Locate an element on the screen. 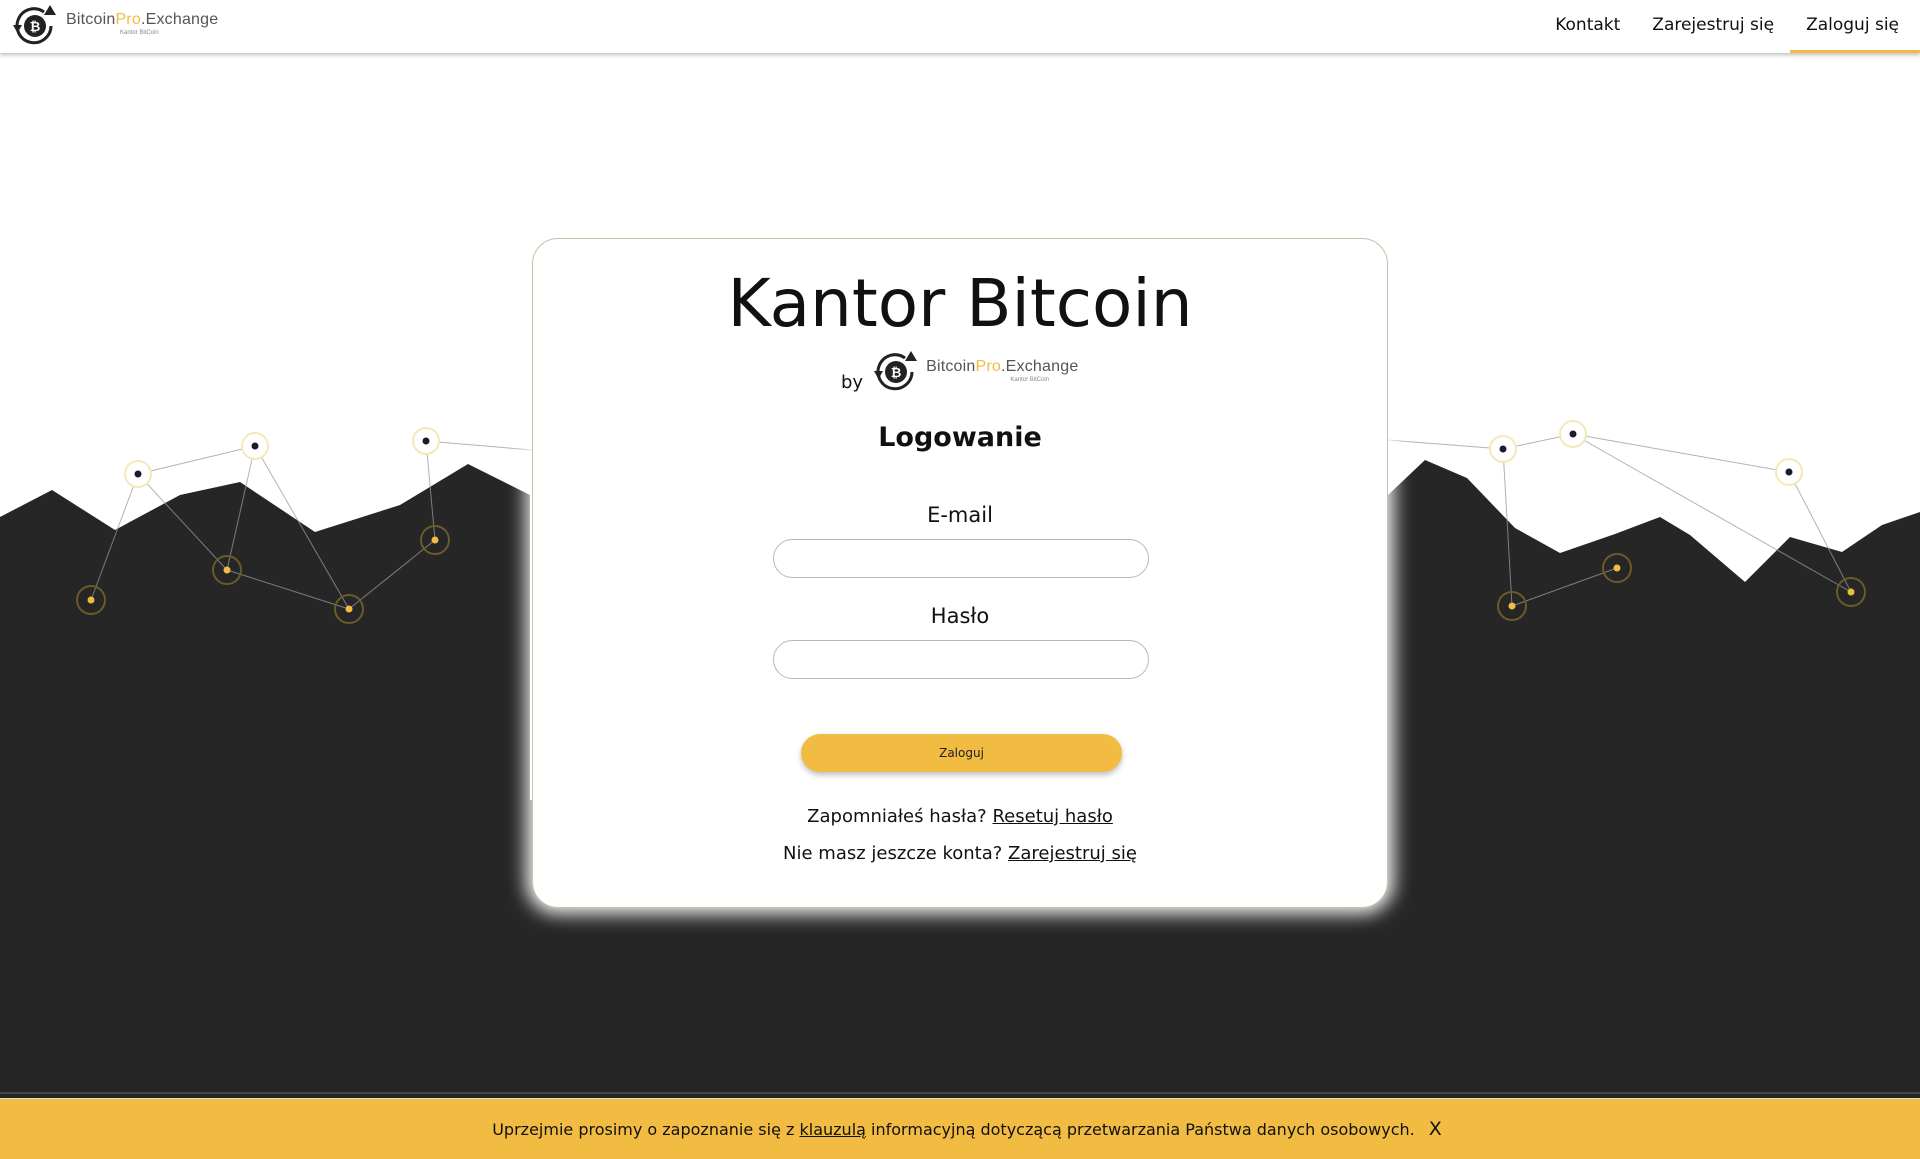 The width and height of the screenshot is (1920, 1159). password-label: Hasło is located at coordinates (960, 616).